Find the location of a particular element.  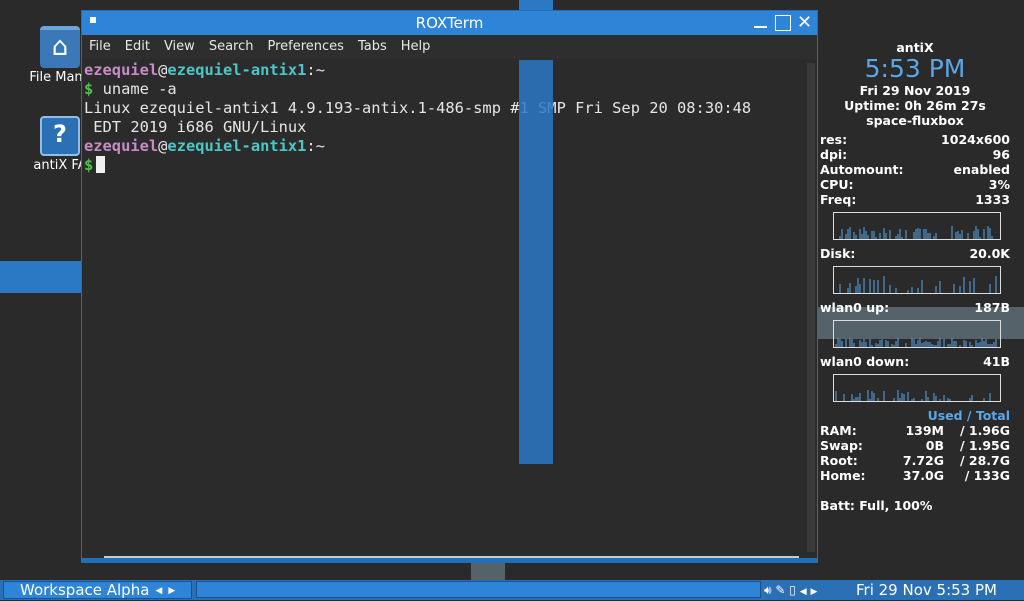

stat-label: dpi: is located at coordinates (834, 154).